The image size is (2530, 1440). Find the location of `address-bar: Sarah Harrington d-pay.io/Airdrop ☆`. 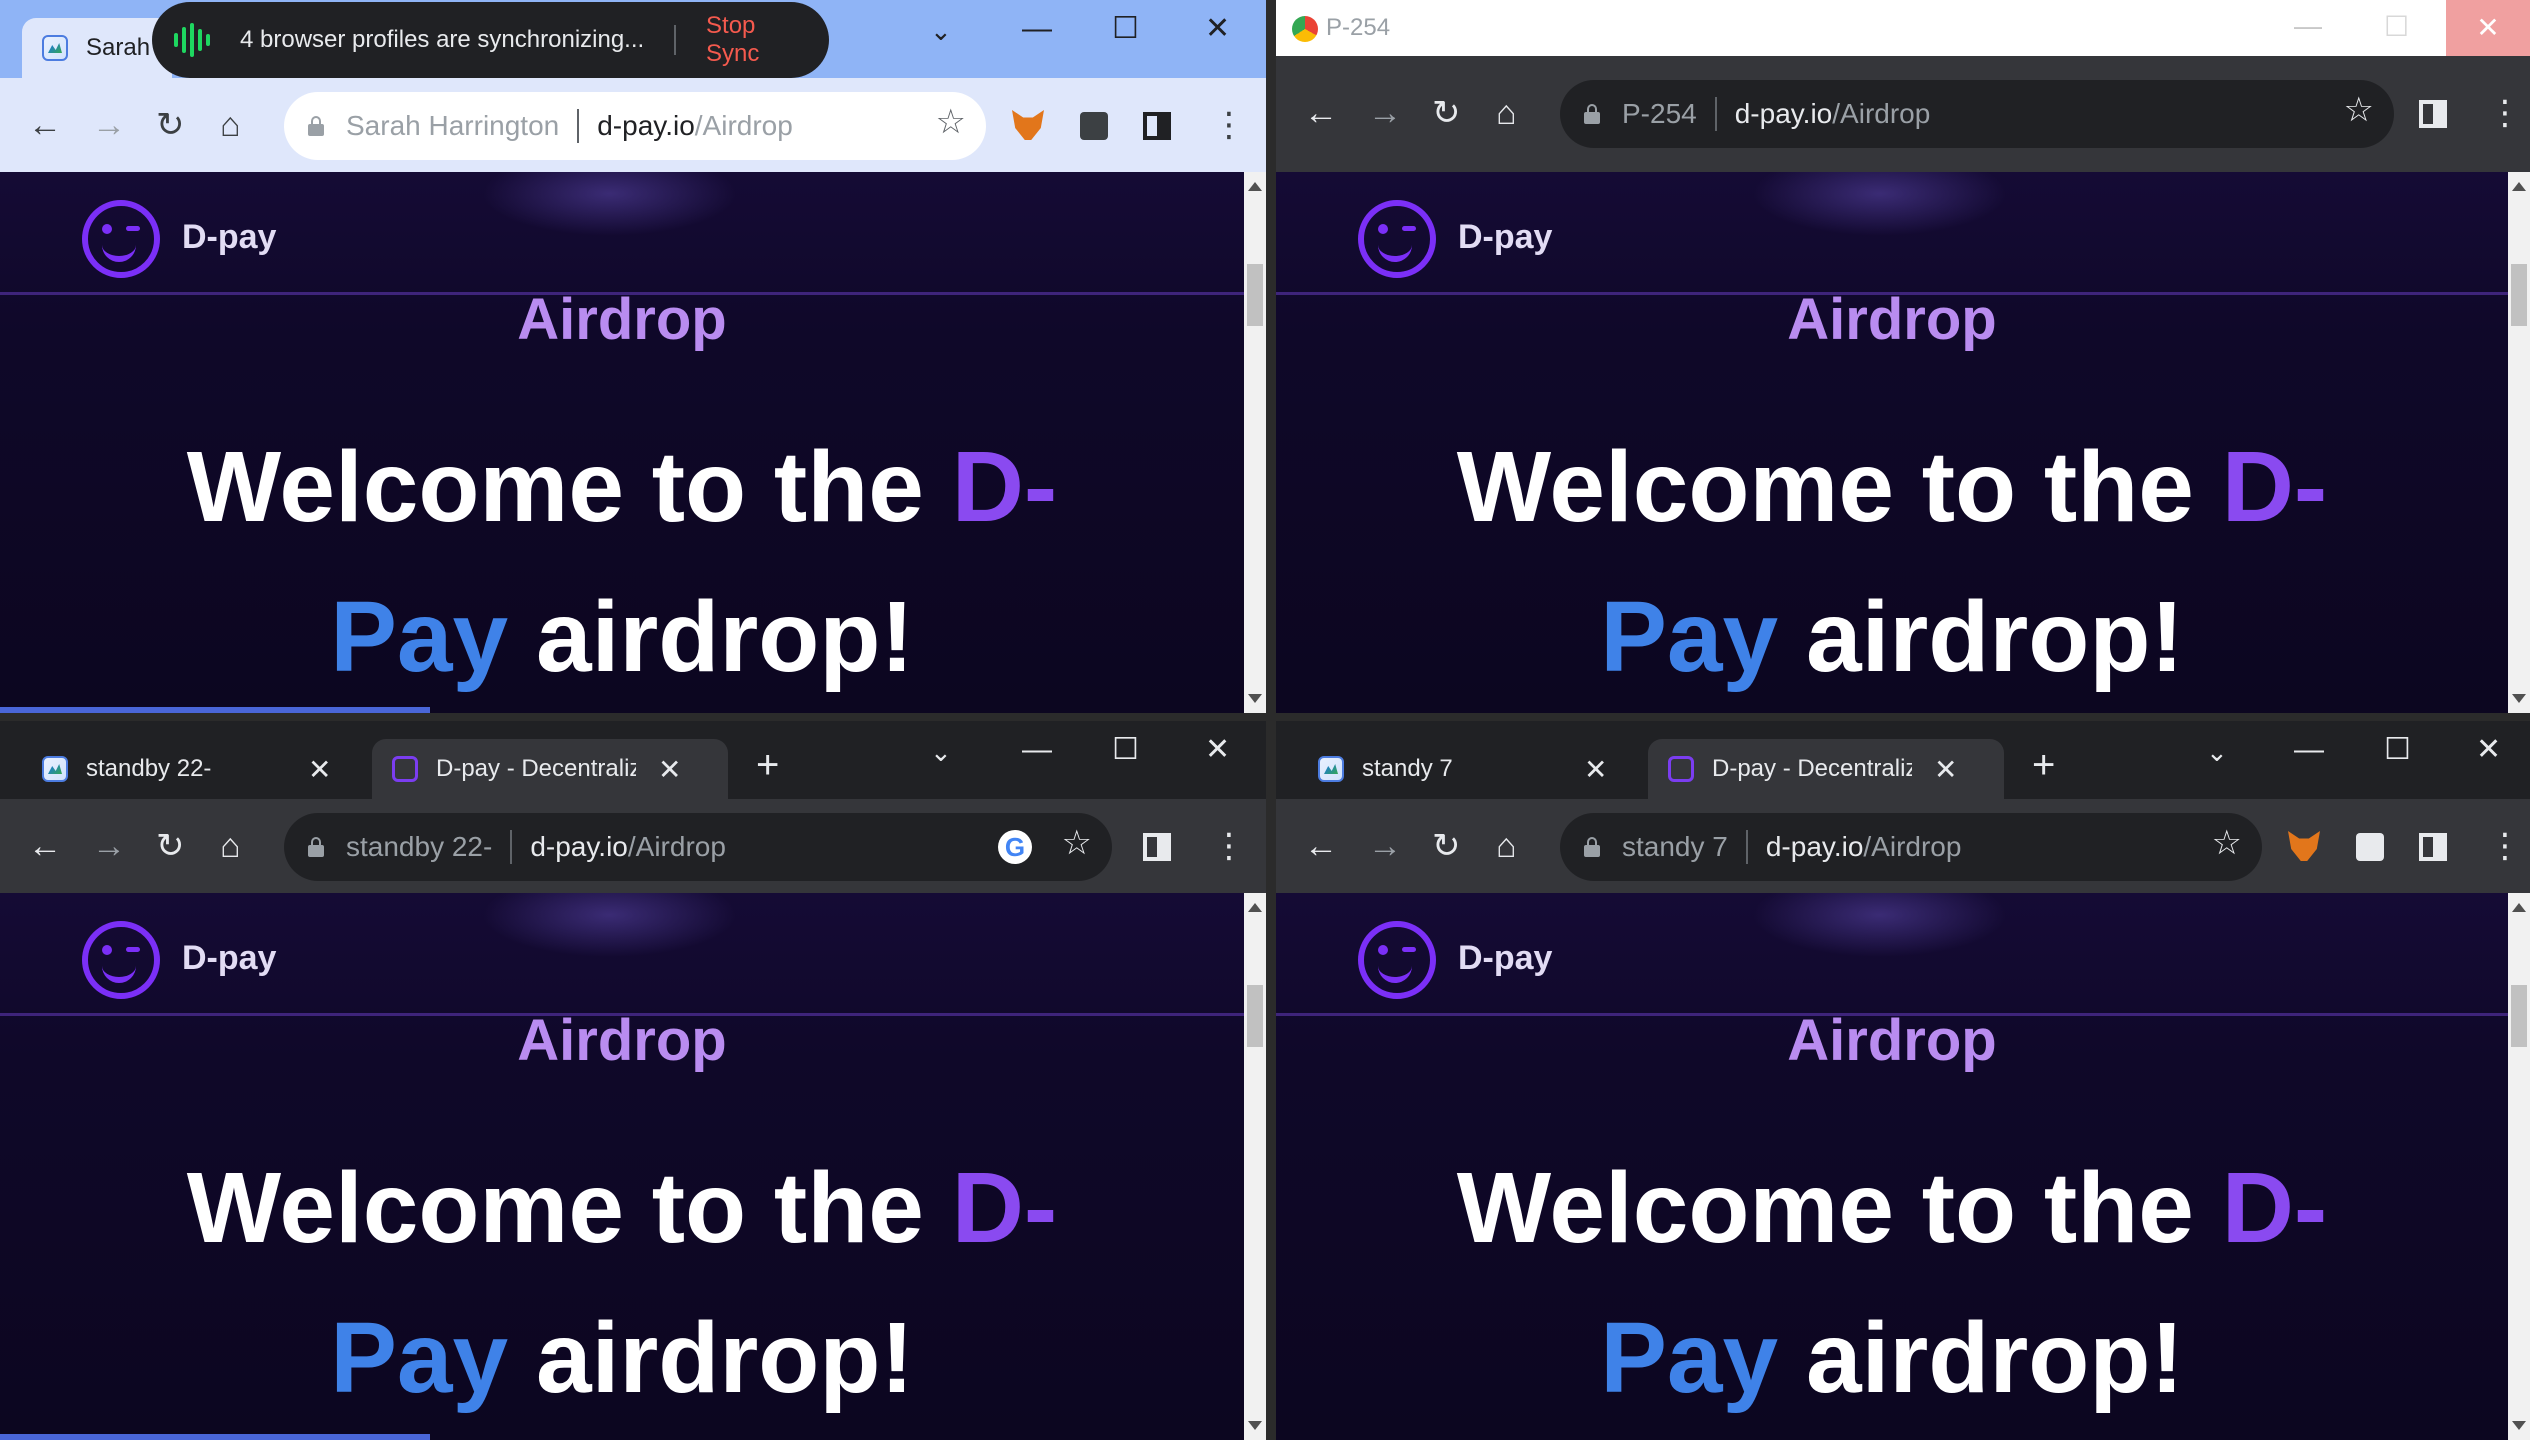

address-bar: Sarah Harrington d-pay.io/Airdrop ☆ is located at coordinates (635, 126).